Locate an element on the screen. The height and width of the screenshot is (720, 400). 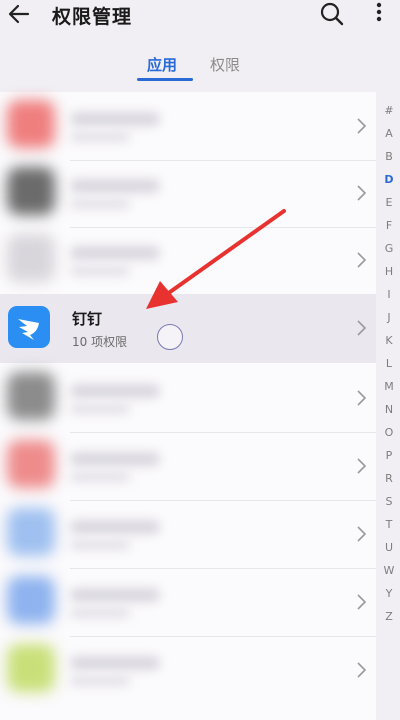
tab-apps: 应用 is located at coordinates (162, 64).